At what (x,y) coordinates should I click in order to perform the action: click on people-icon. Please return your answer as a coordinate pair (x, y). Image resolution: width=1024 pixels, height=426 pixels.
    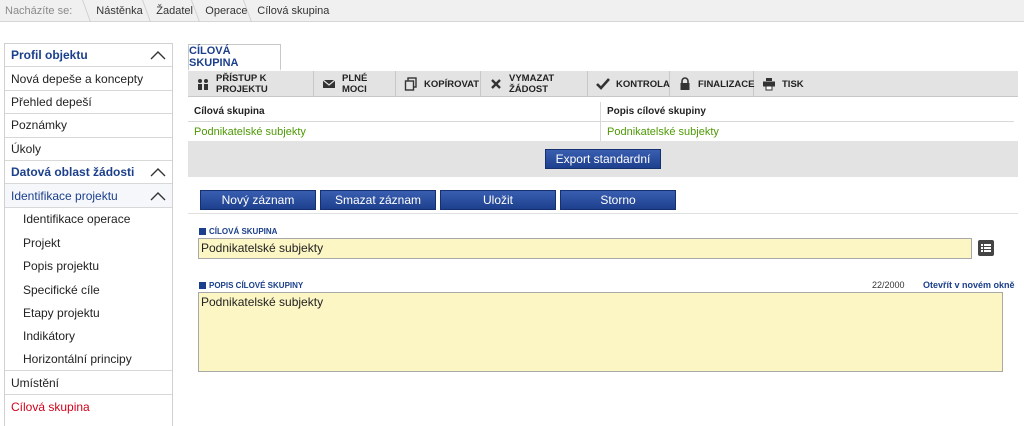
    Looking at the image, I should click on (203, 84).